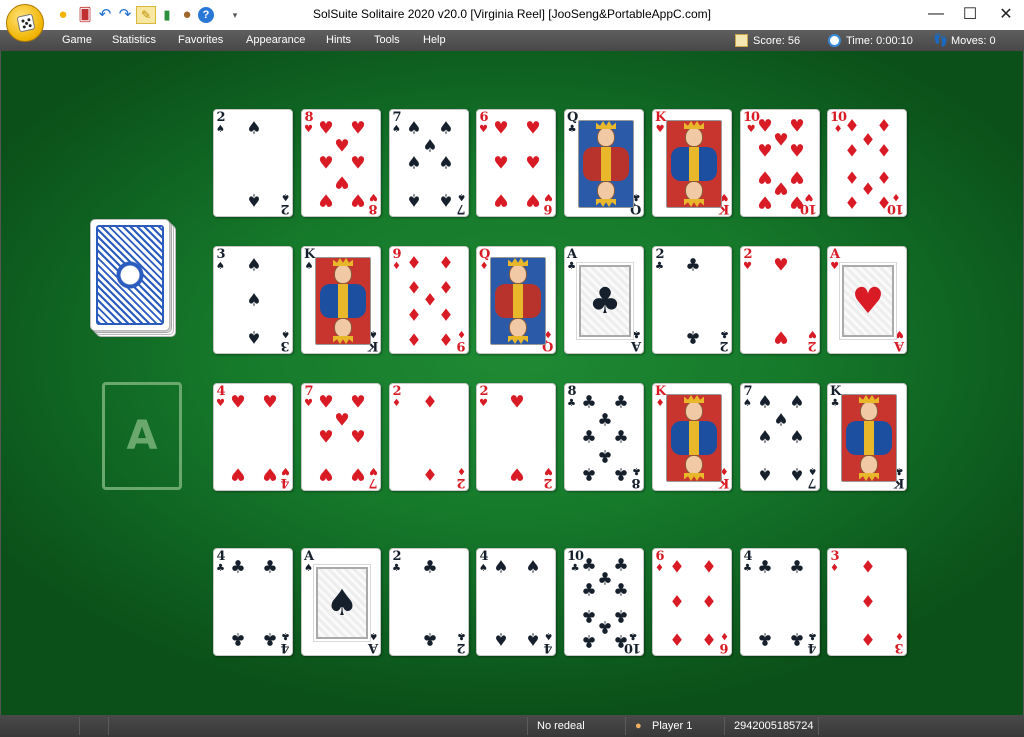  I want to click on card-back-pattern, so click(130, 275).